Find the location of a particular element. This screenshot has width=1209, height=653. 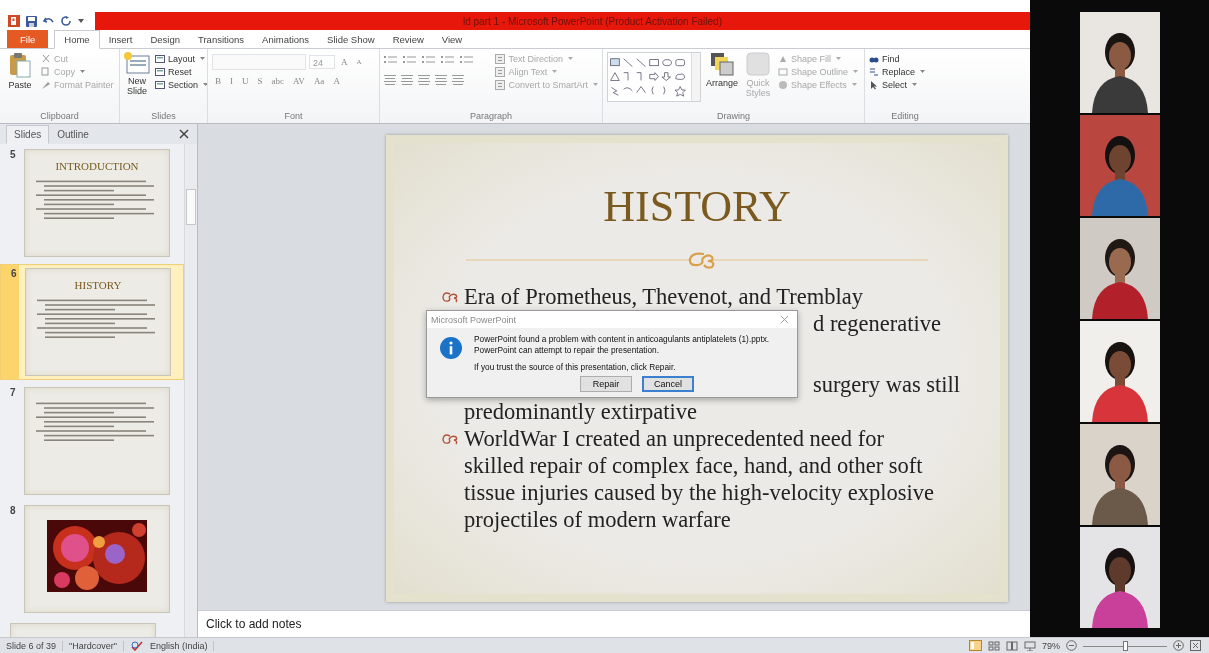

dialog-title: Microsoft PowerPoint is located at coordinates (474, 319).